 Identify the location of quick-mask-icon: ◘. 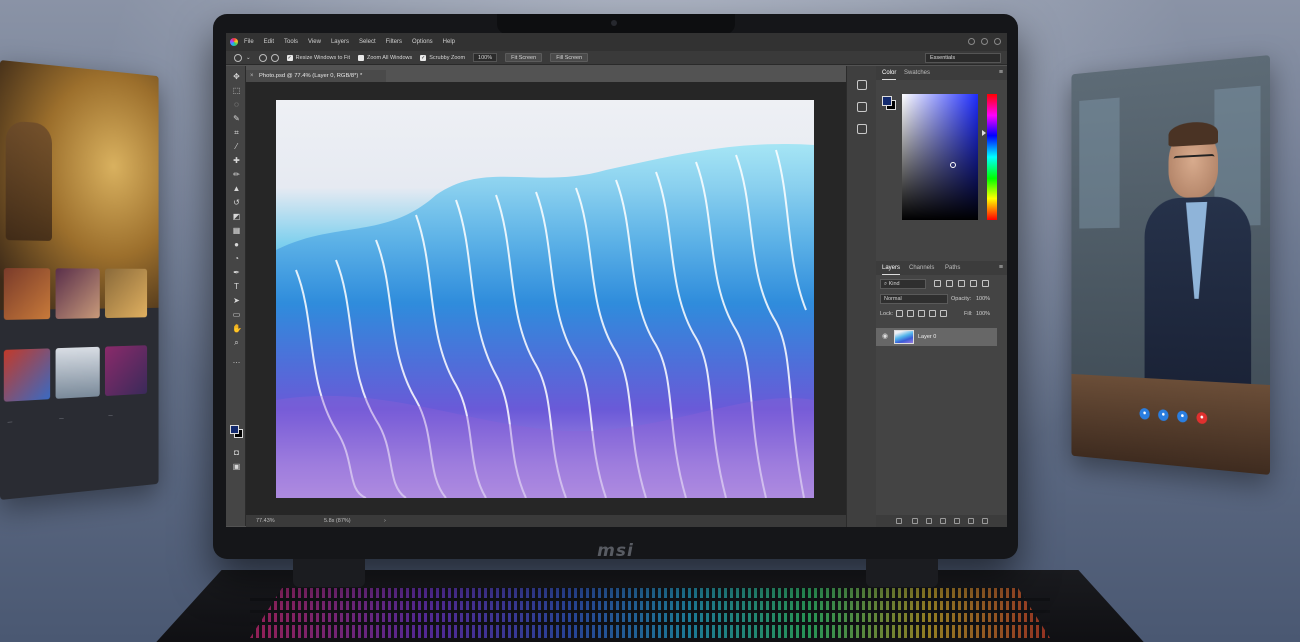
(236, 452).